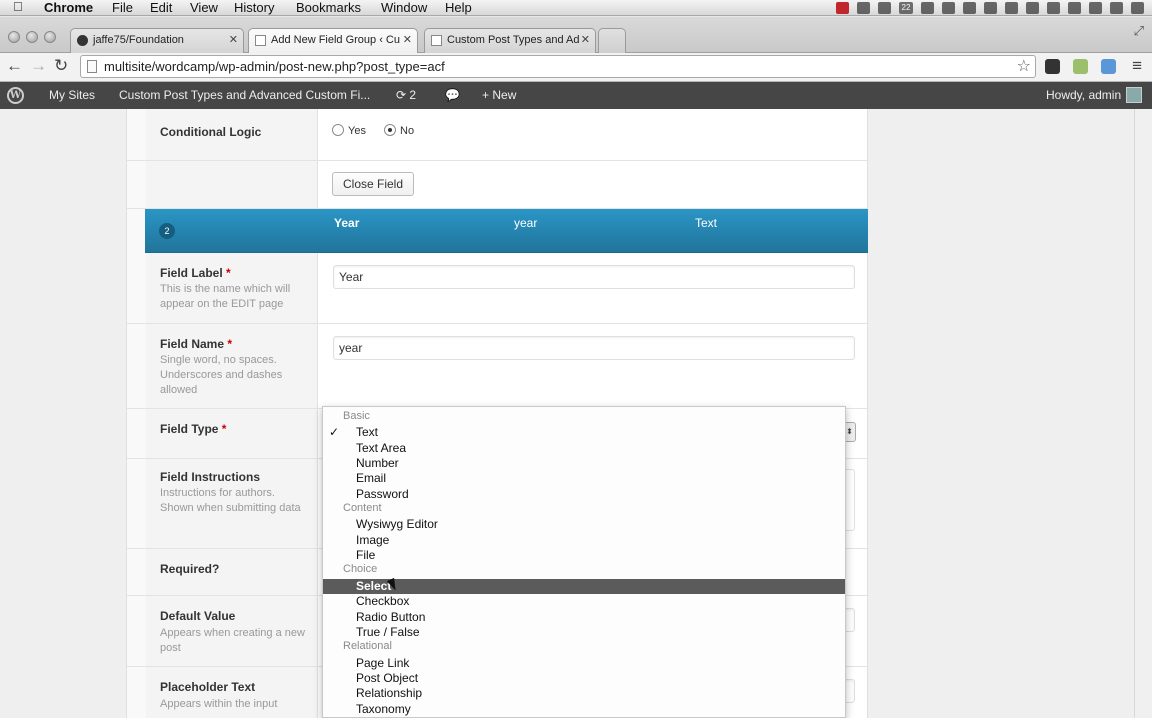  I want to click on option-page-link: Page Link, so click(382, 663).